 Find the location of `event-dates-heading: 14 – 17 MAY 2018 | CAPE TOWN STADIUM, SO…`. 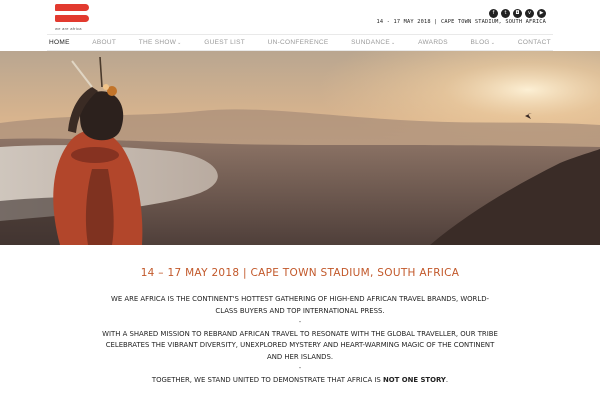

event-dates-heading: 14 – 17 MAY 2018 | CAPE TOWN STADIUM, SO… is located at coordinates (300, 273).